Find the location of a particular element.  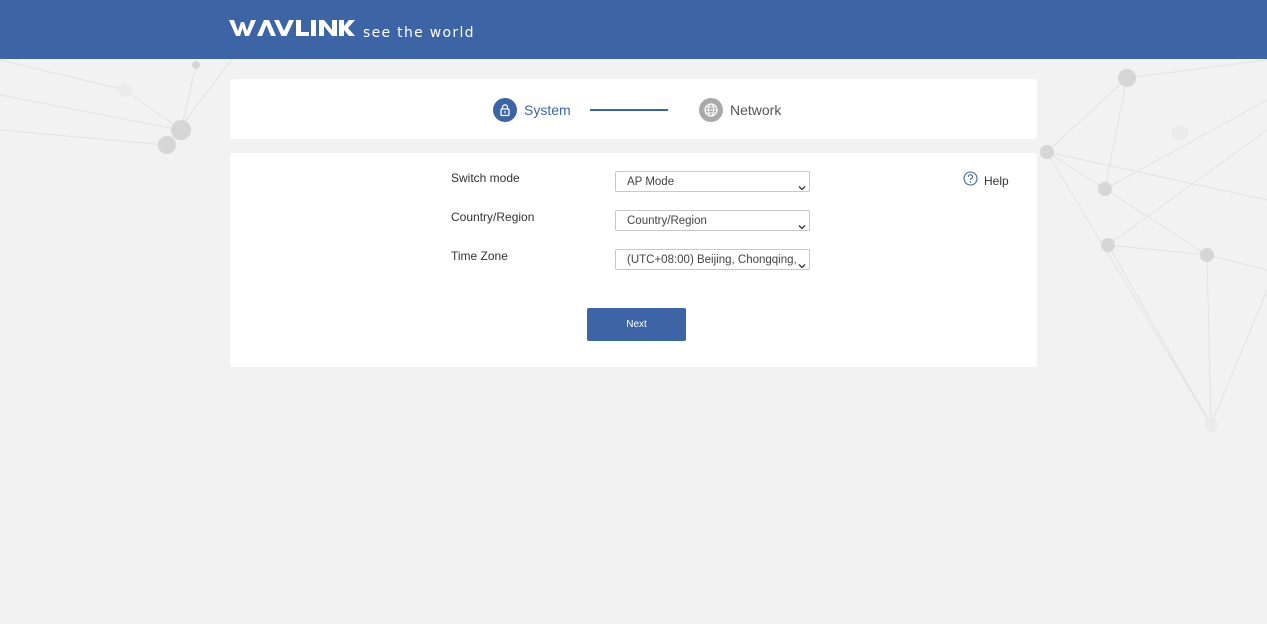

switch-mode-label: Switch mode is located at coordinates (485, 178).